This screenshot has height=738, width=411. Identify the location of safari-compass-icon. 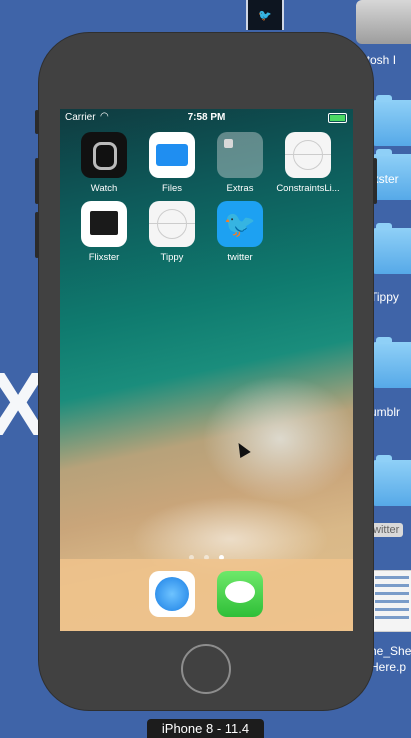
(172, 594).